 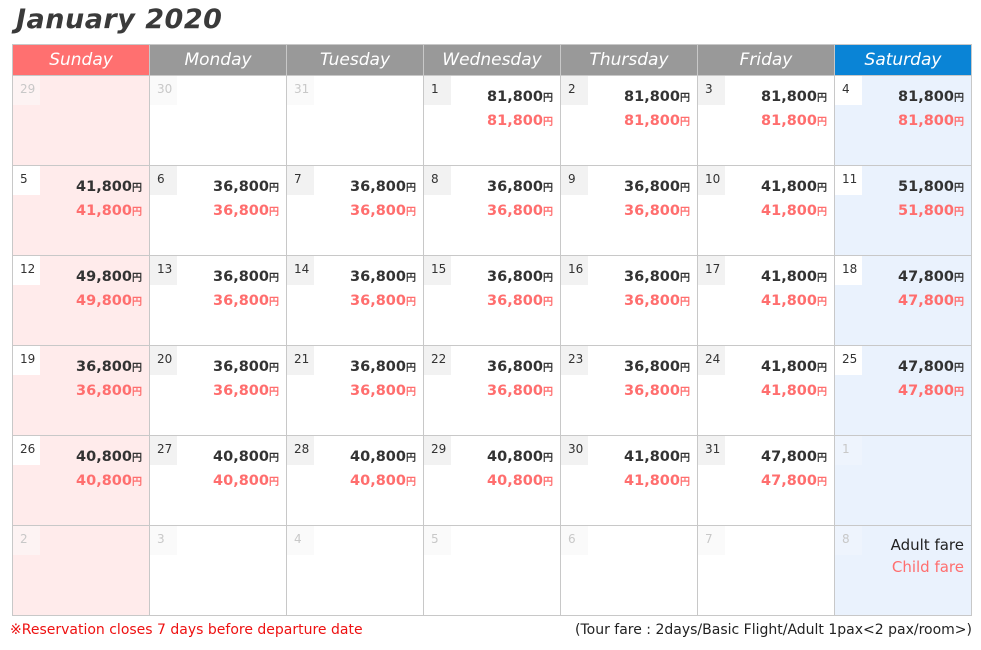 I want to click on child-fare-amount: 47,800, so click(x=926, y=391).